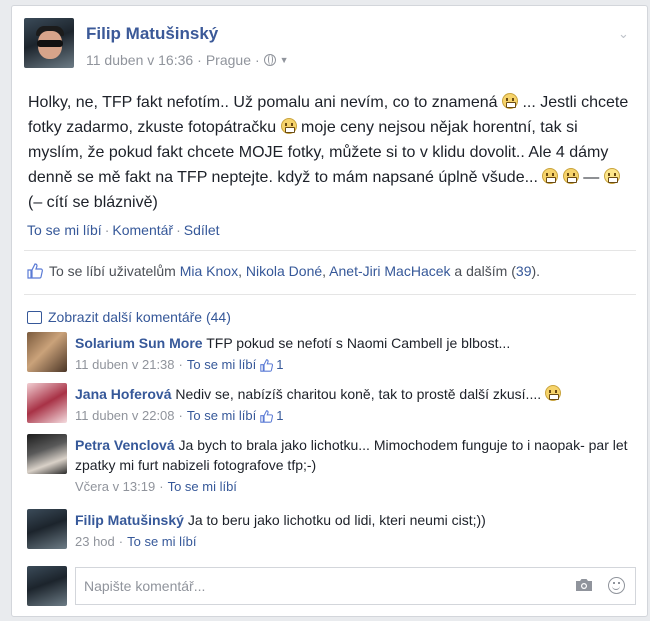  I want to click on camera-icon, so click(584, 585).